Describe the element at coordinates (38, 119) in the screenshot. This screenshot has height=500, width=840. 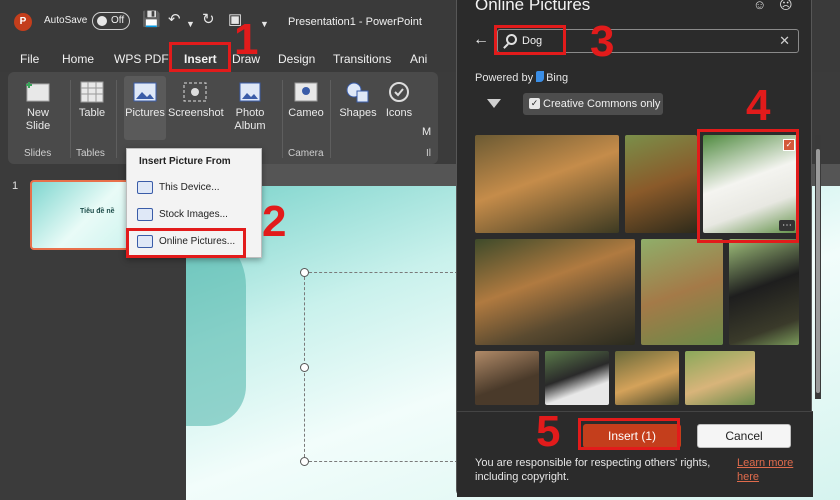
I see `new-slide-label: New Slide` at that location.